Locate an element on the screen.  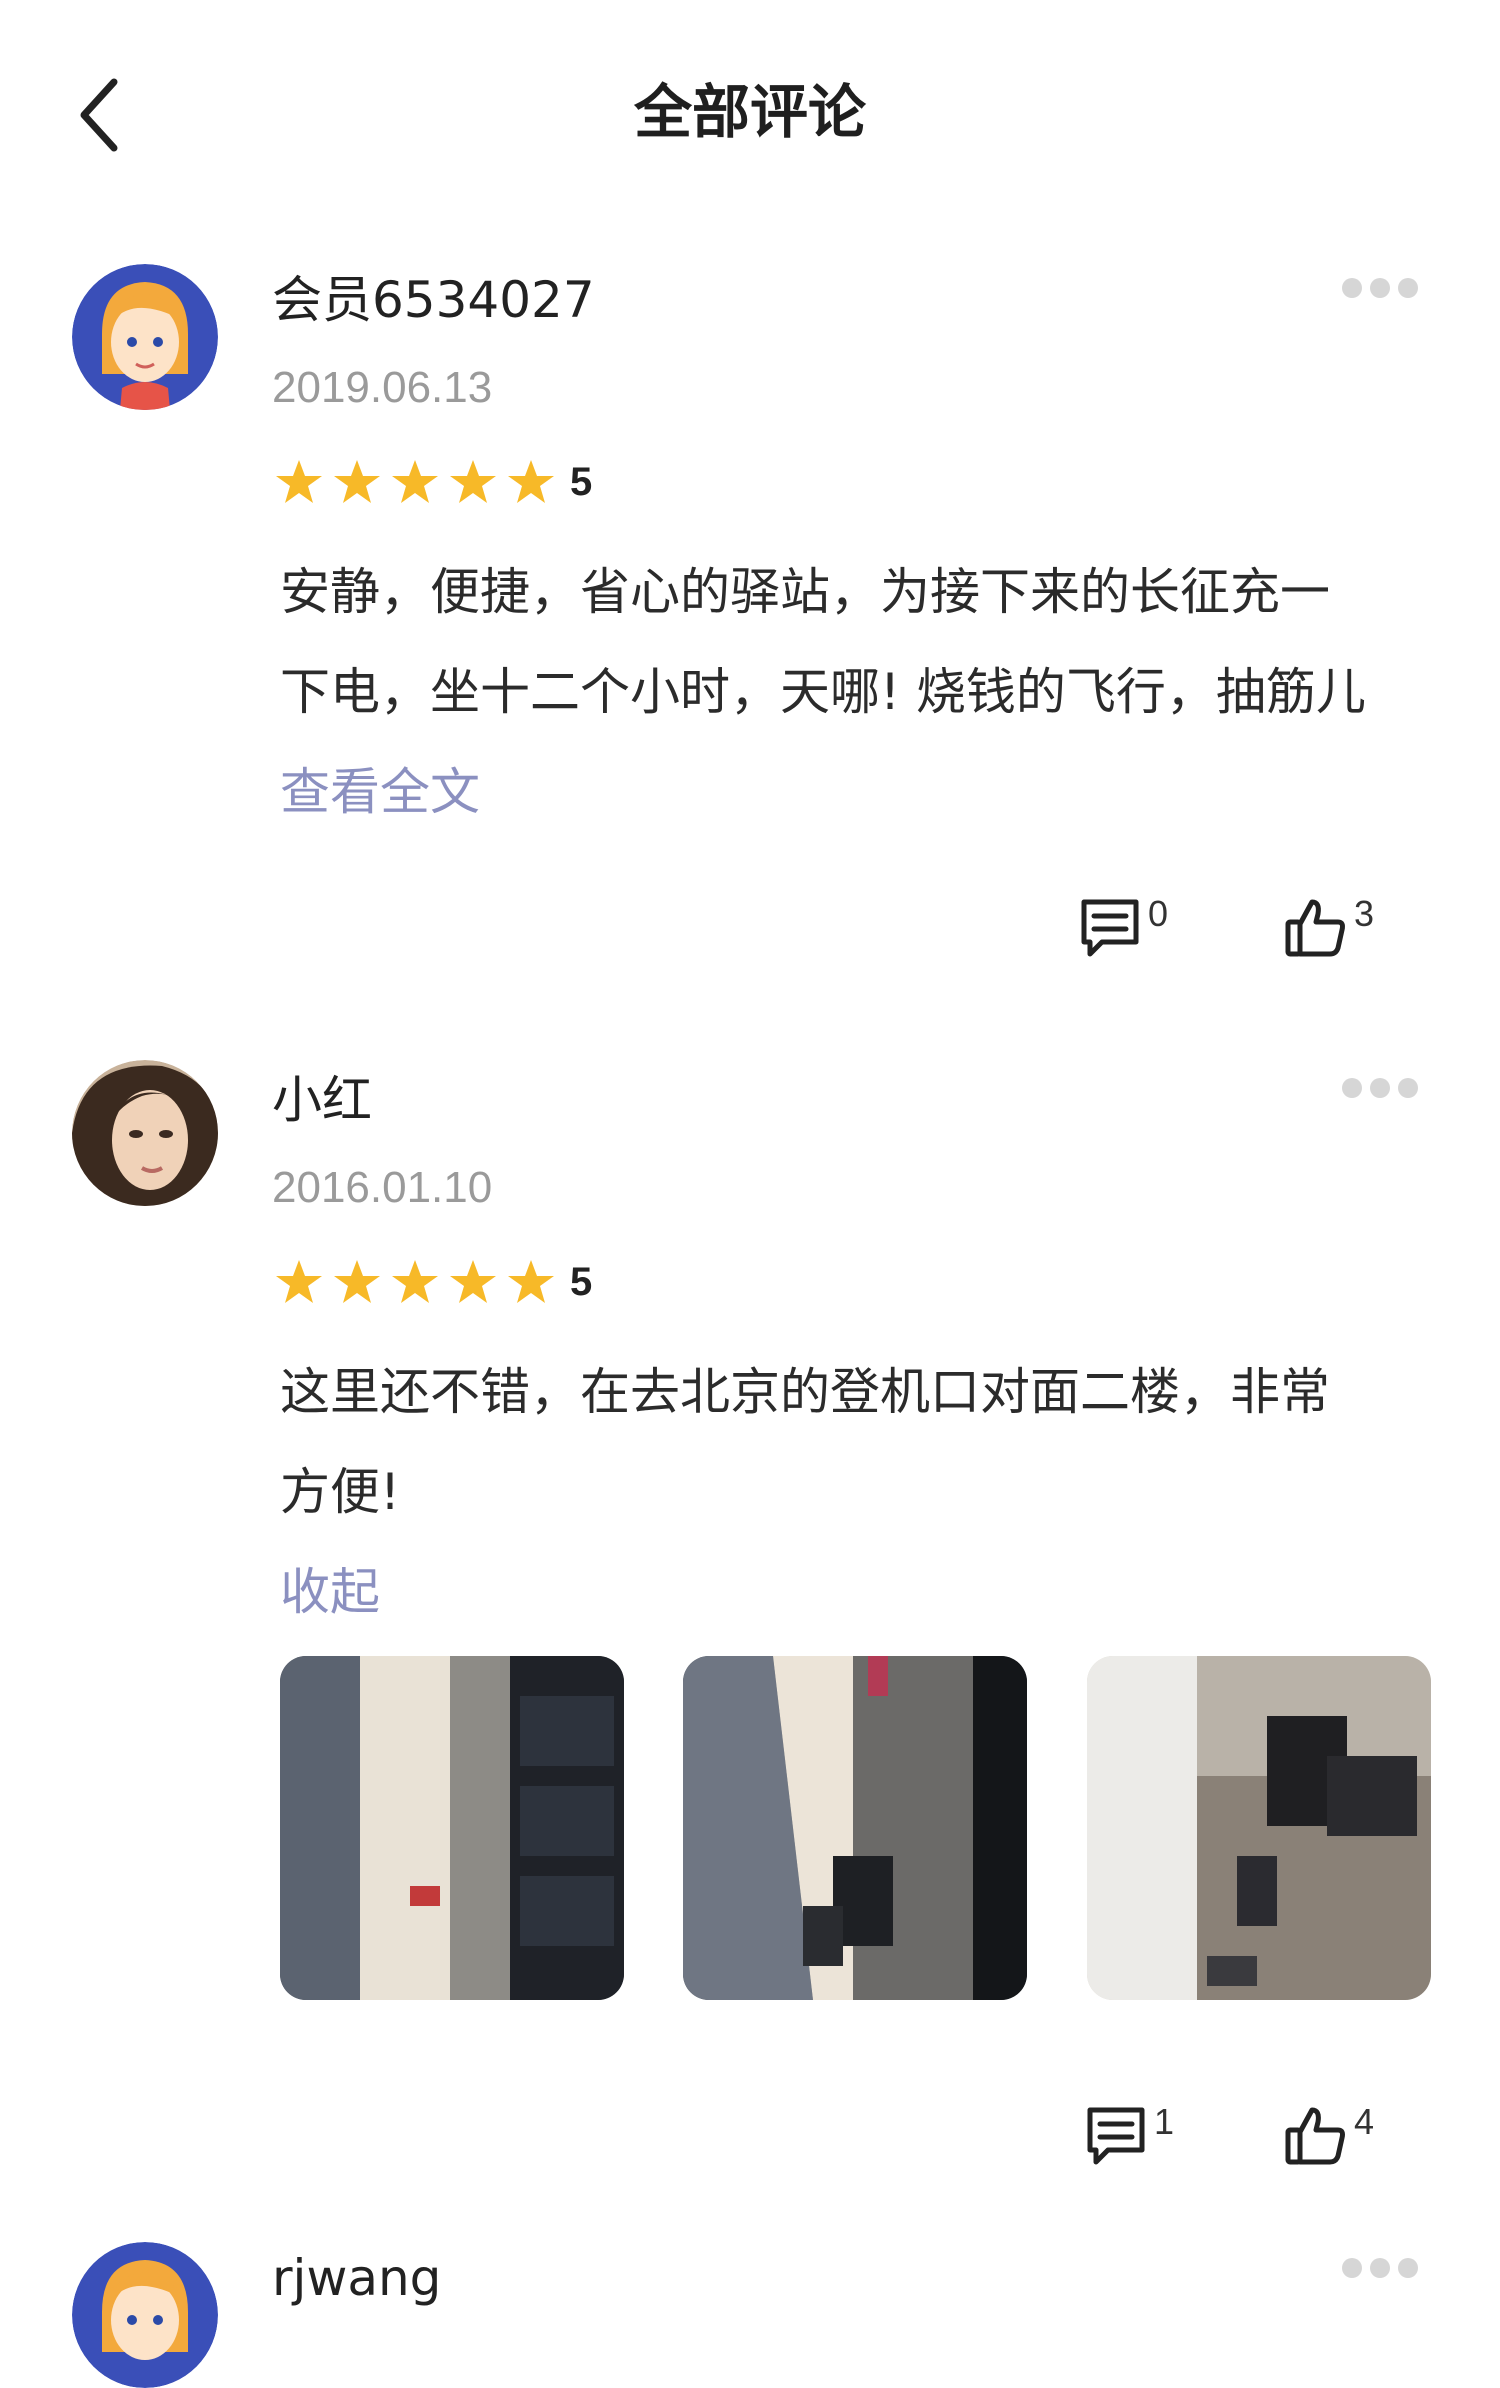
user-photo-avatar-icon is located at coordinates (145, 1133).